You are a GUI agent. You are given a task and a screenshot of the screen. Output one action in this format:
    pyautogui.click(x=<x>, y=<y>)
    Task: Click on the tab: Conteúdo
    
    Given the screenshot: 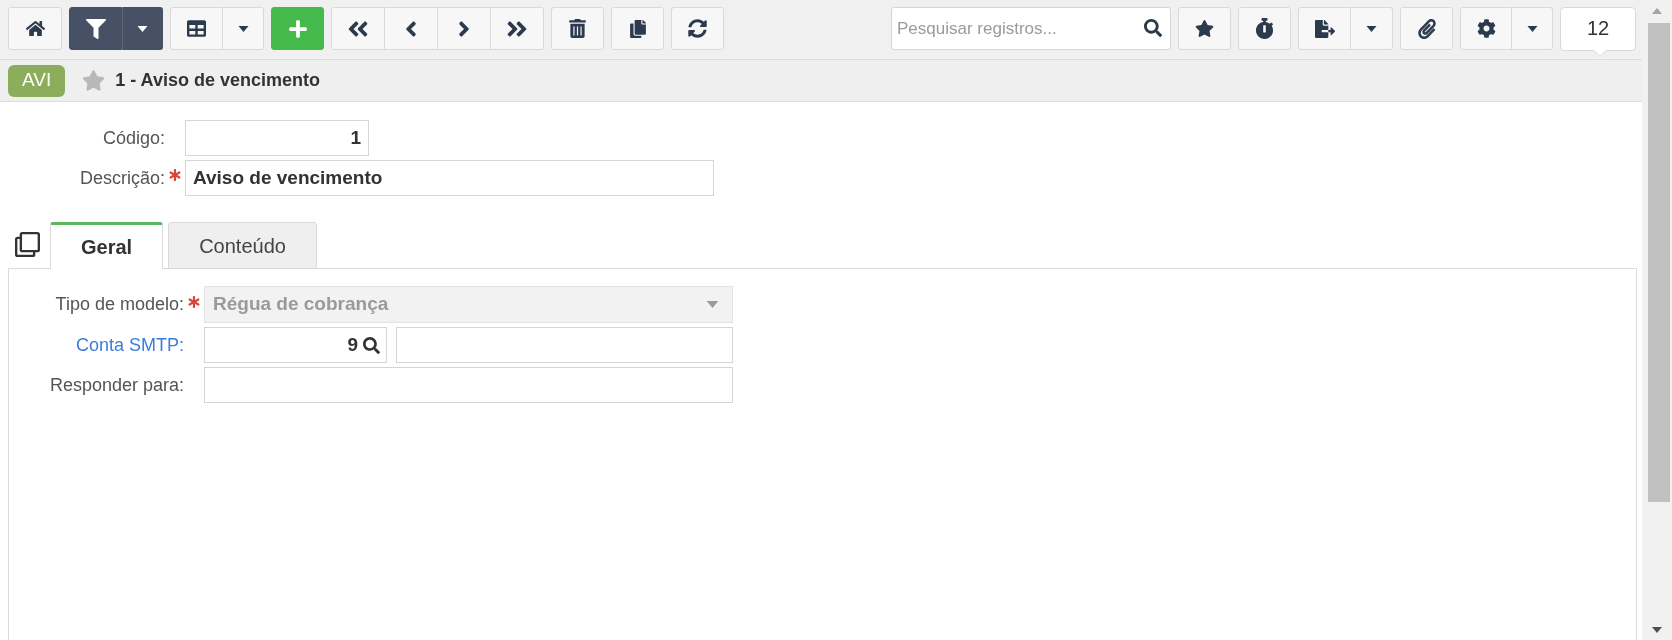 What is the action you would take?
    pyautogui.click(x=242, y=245)
    